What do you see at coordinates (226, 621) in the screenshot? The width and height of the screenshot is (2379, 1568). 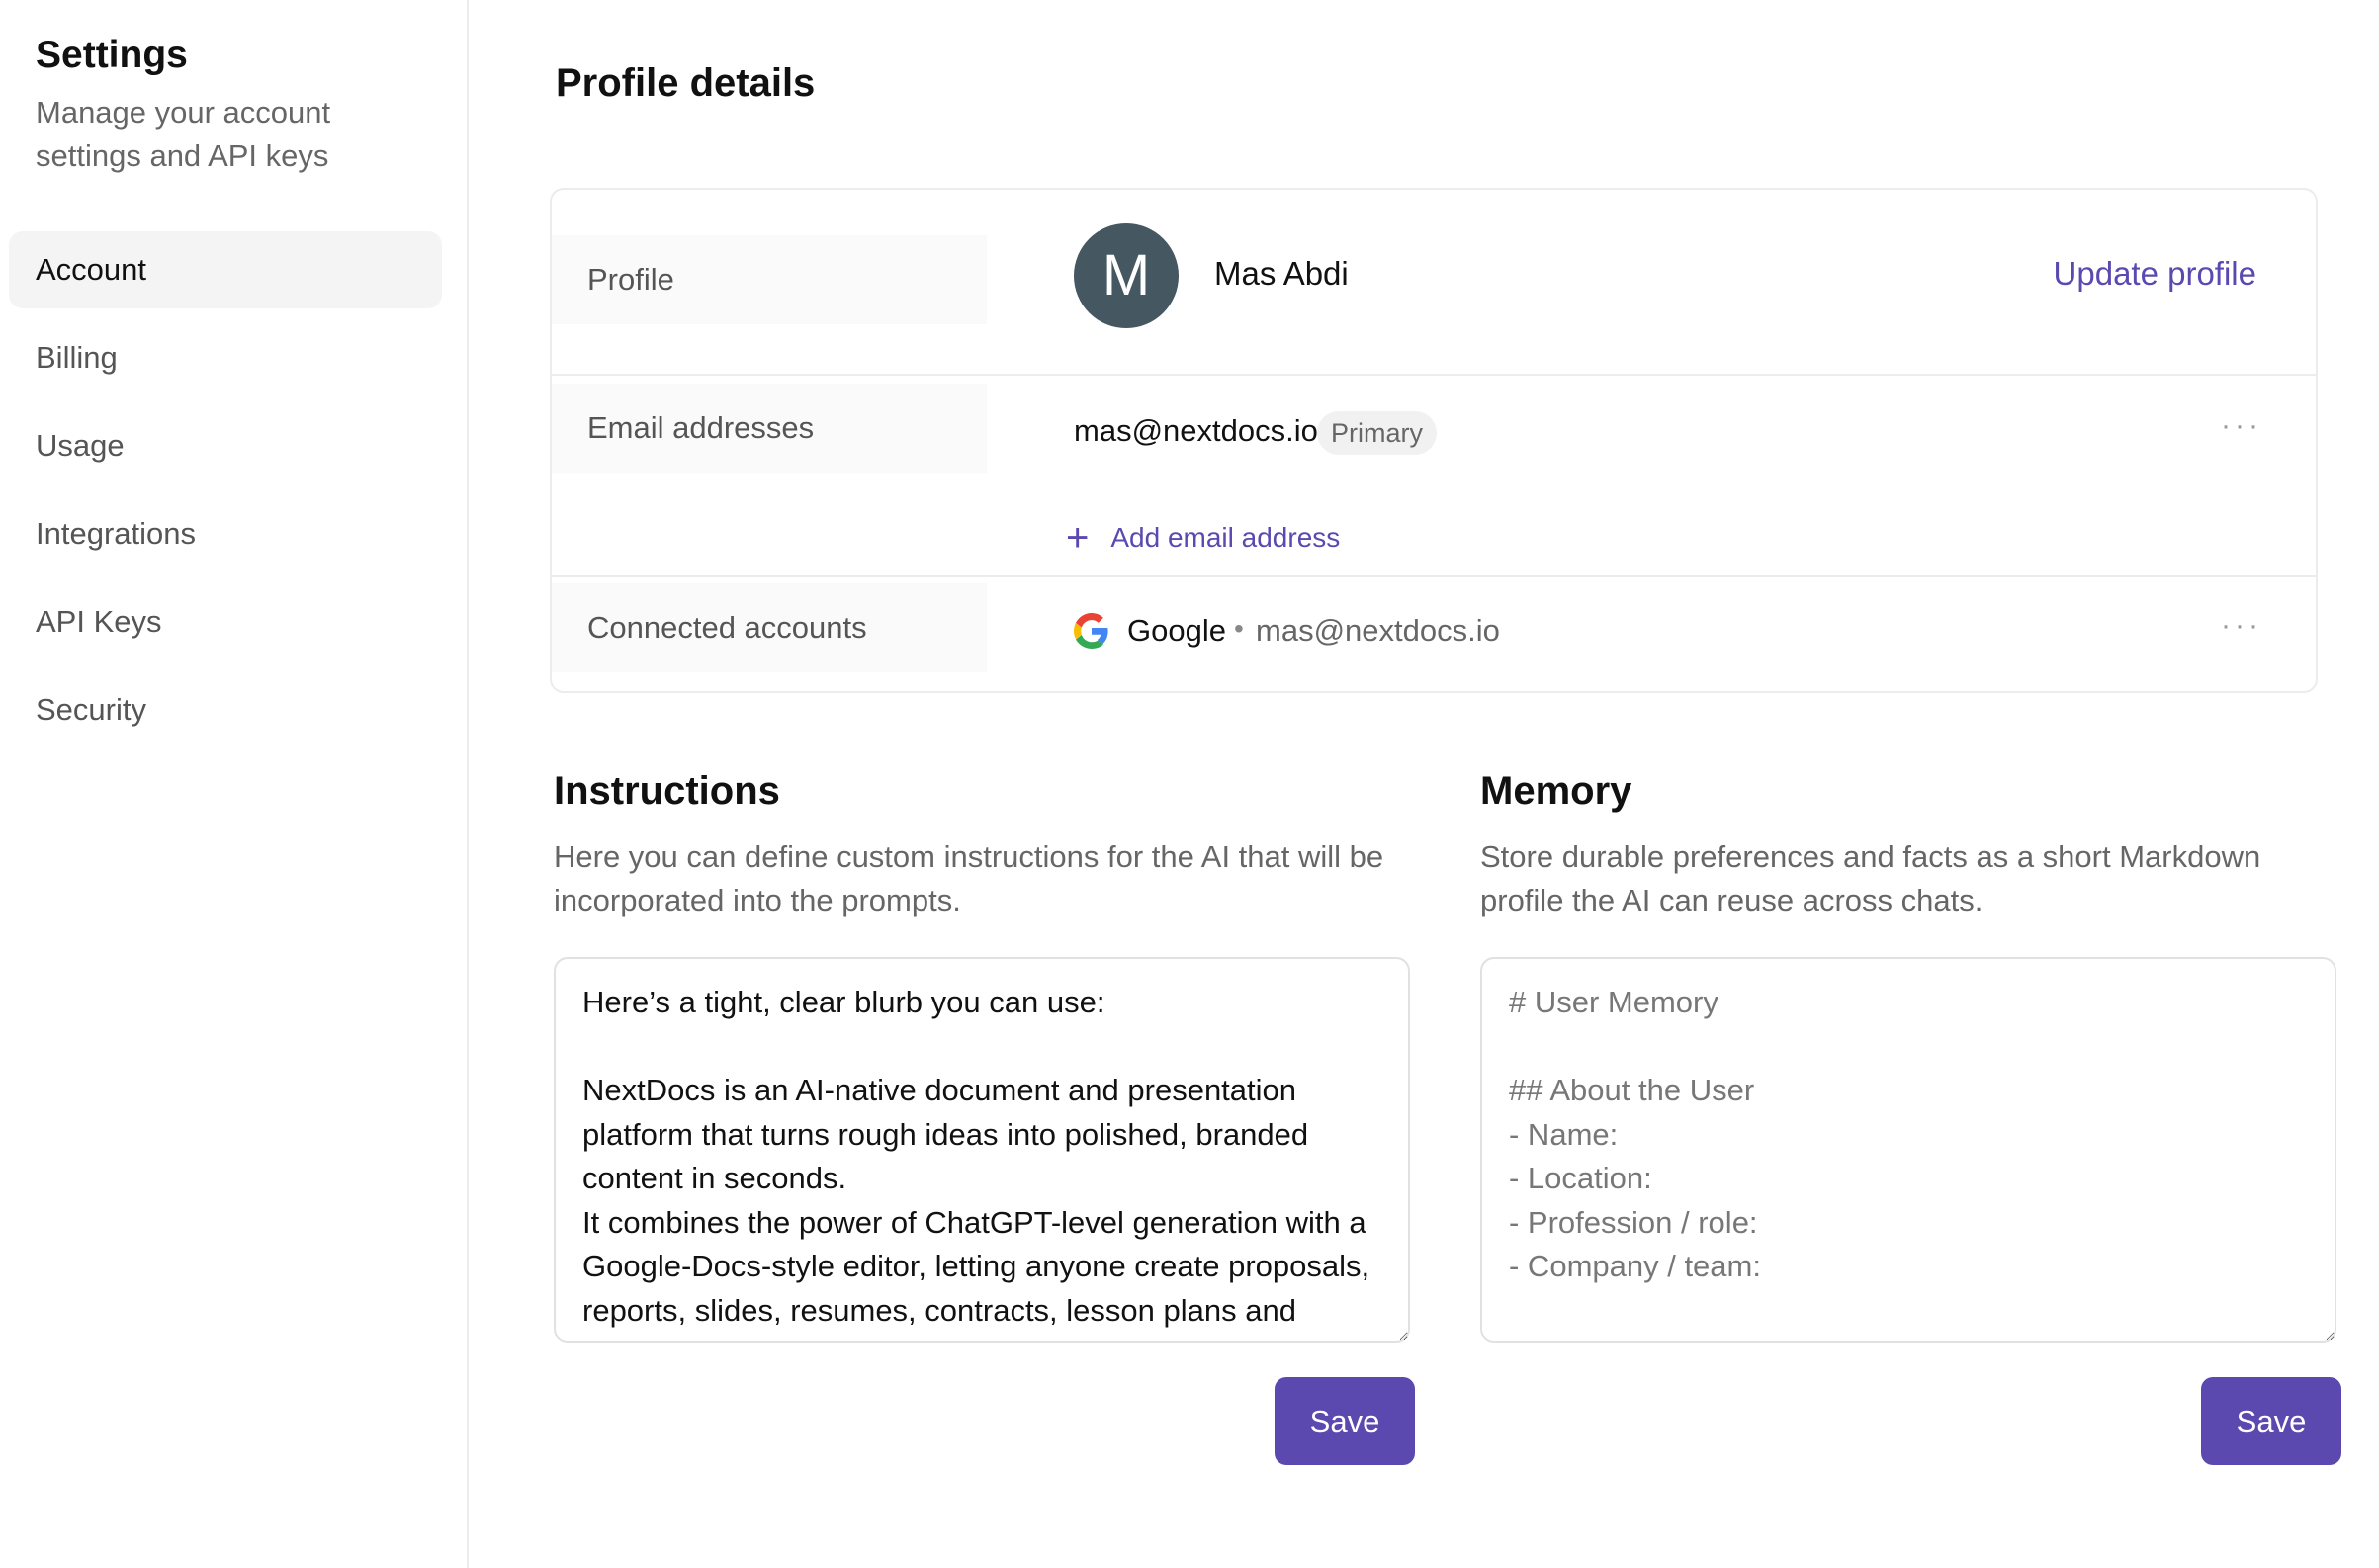 I see `sidebar-item-api-keys: API Keys` at bounding box center [226, 621].